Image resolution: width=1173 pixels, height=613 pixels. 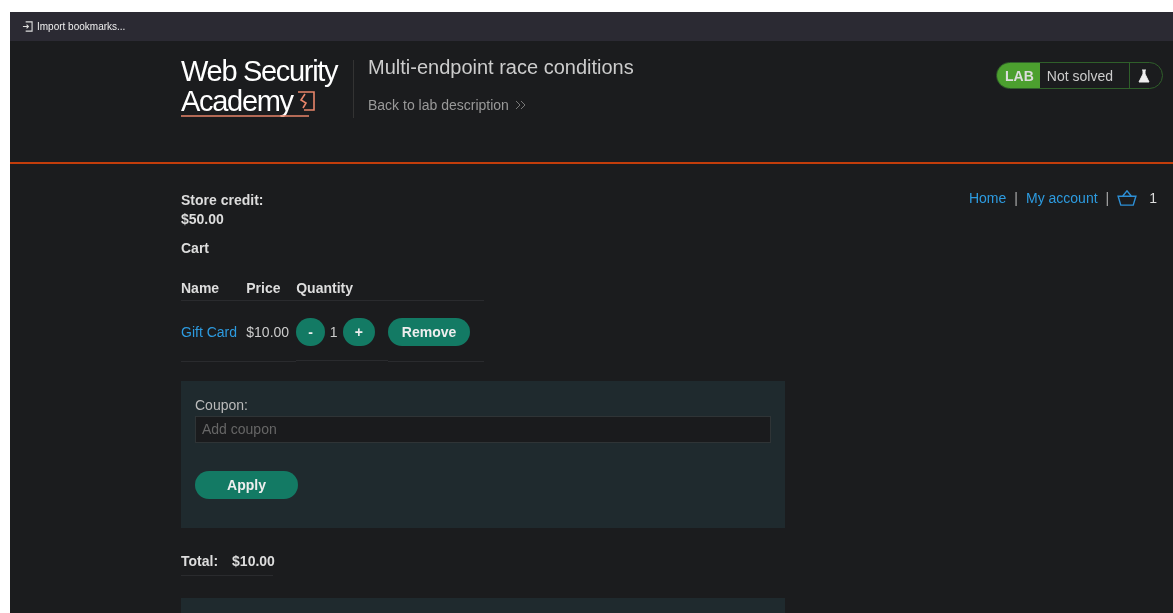 What do you see at coordinates (214, 287) in the screenshot?
I see `column-header: Name` at bounding box center [214, 287].